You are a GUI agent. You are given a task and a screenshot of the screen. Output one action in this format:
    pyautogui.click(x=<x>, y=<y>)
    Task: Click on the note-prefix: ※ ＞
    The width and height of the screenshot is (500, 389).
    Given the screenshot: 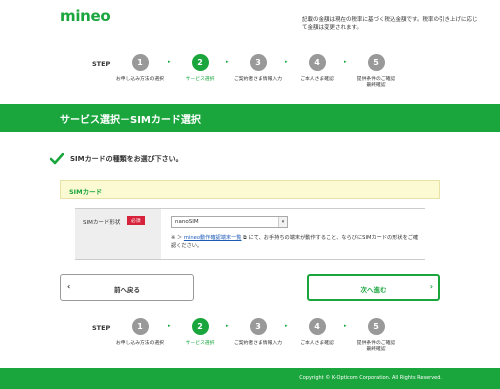 What is the action you would take?
    pyautogui.click(x=177, y=238)
    